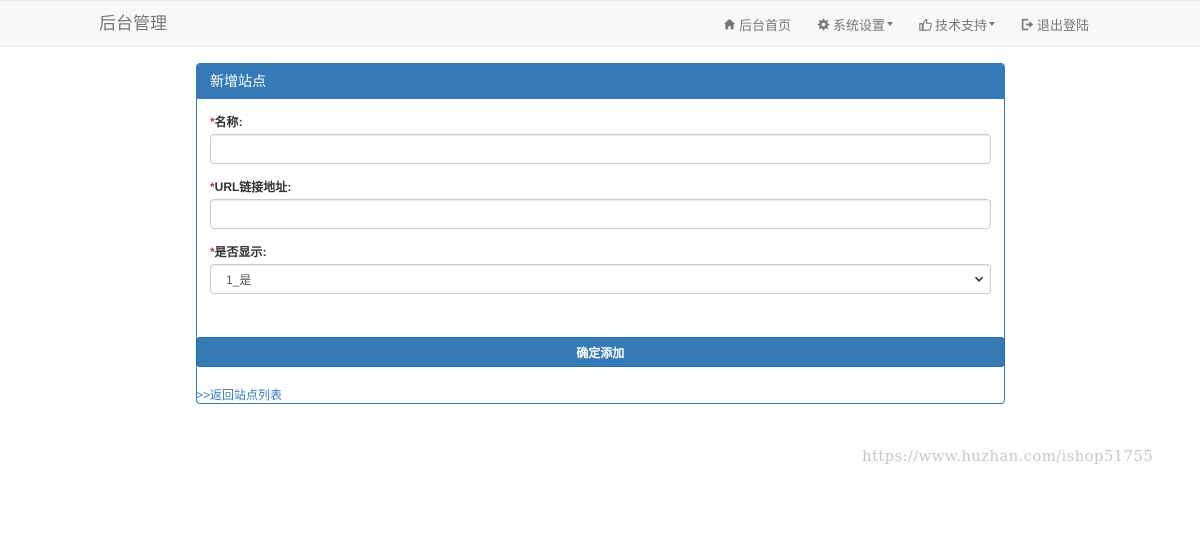  Describe the element at coordinates (600, 279) in the screenshot. I see `display-select: 1_是` at that location.